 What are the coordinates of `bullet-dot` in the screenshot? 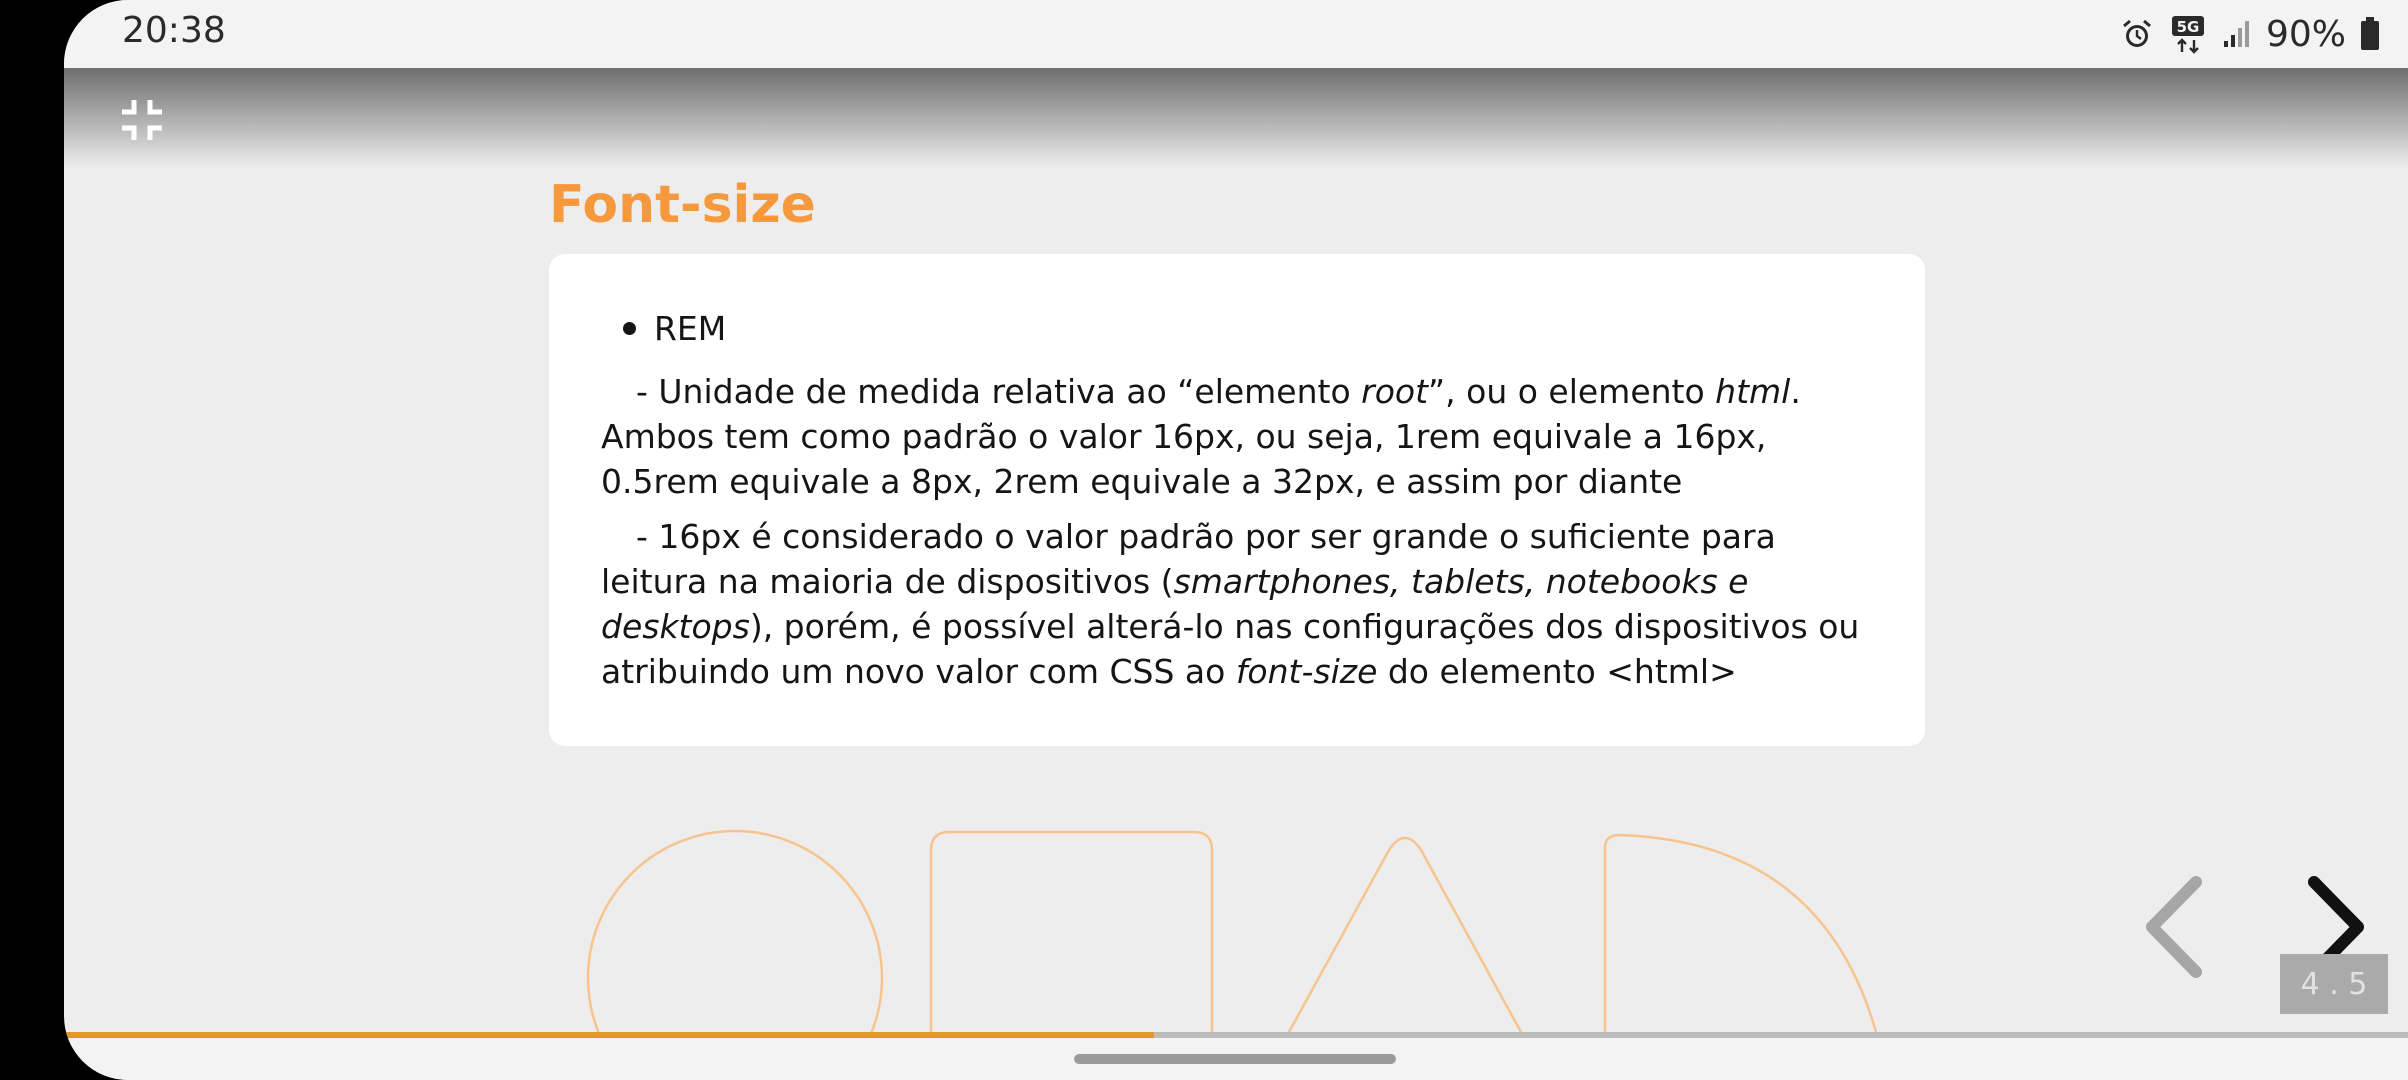 It's located at (629, 328).